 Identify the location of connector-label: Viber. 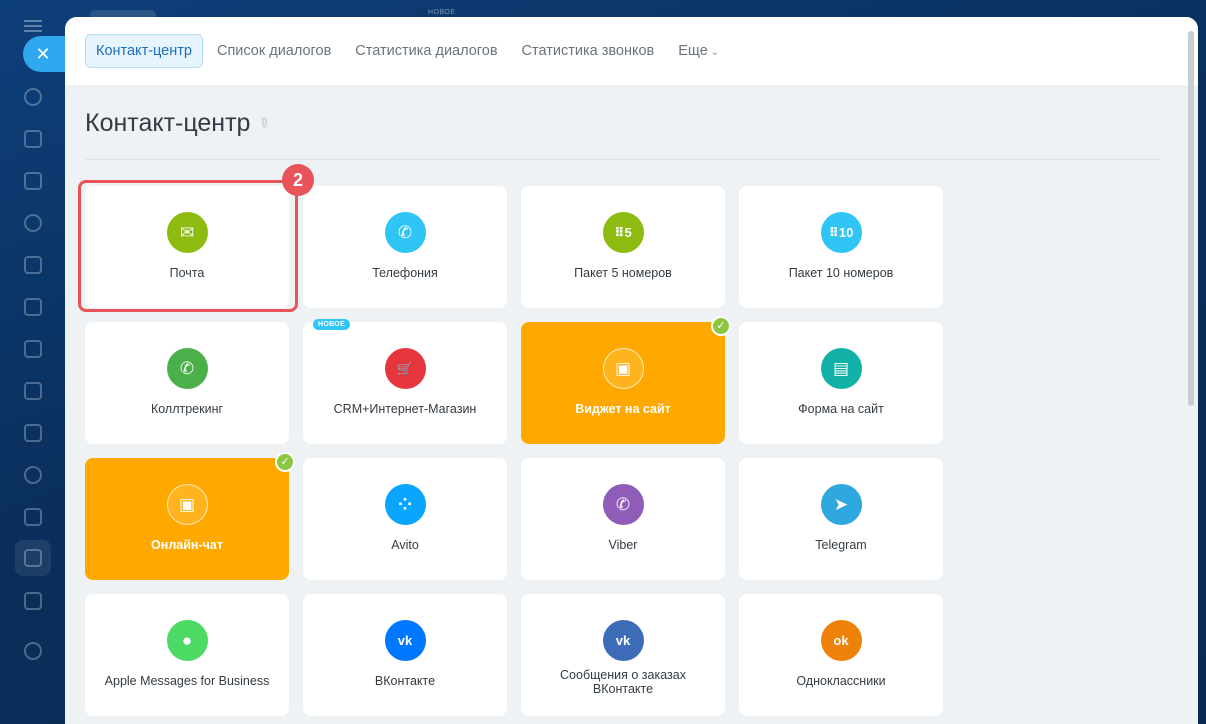
(623, 545).